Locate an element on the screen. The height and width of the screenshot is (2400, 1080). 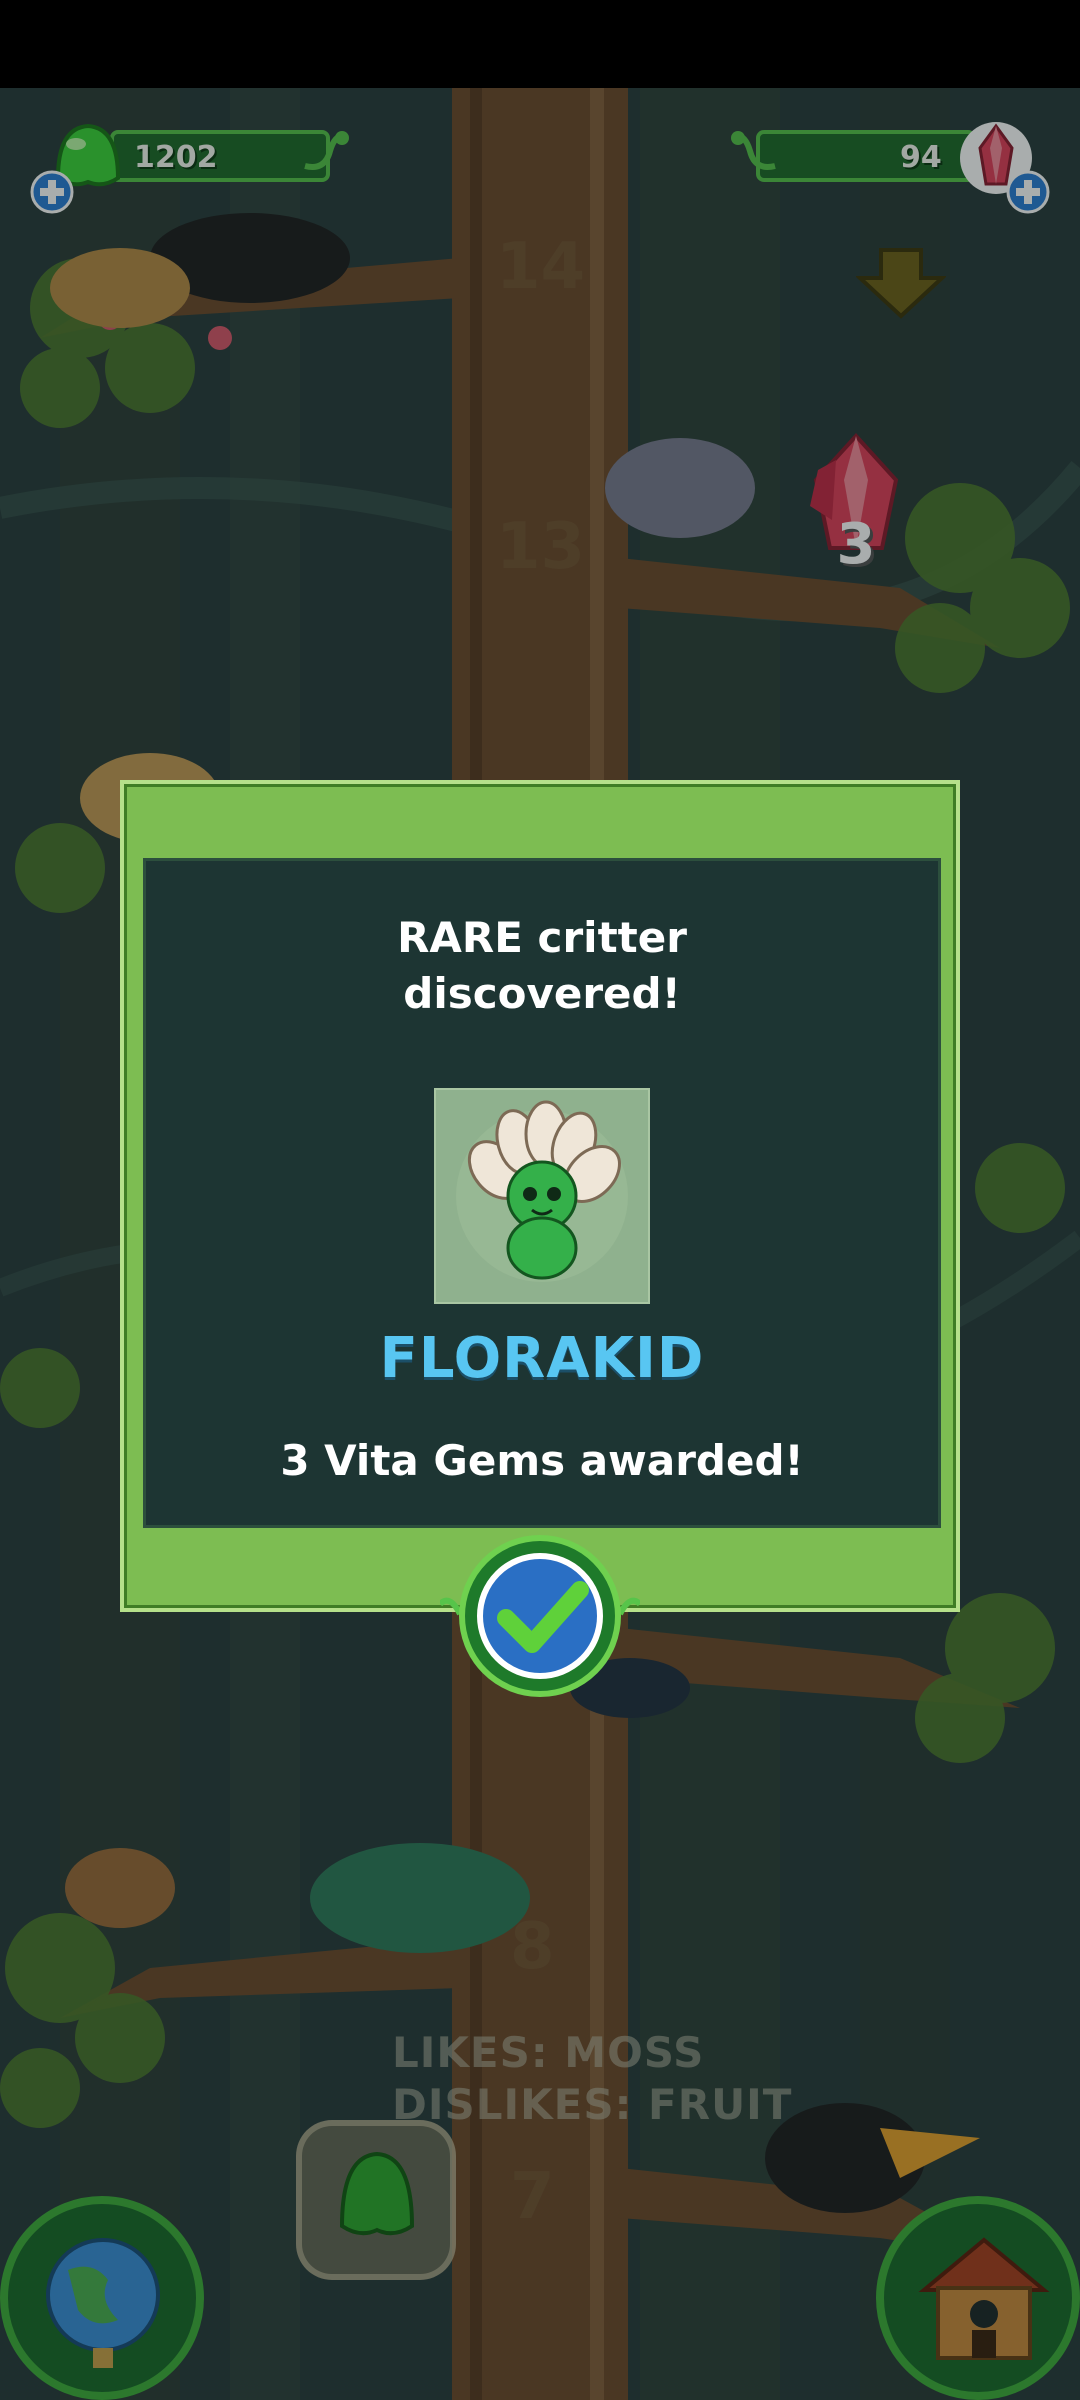
dialog-title-line1: RARE critter is located at coordinates (542, 937).